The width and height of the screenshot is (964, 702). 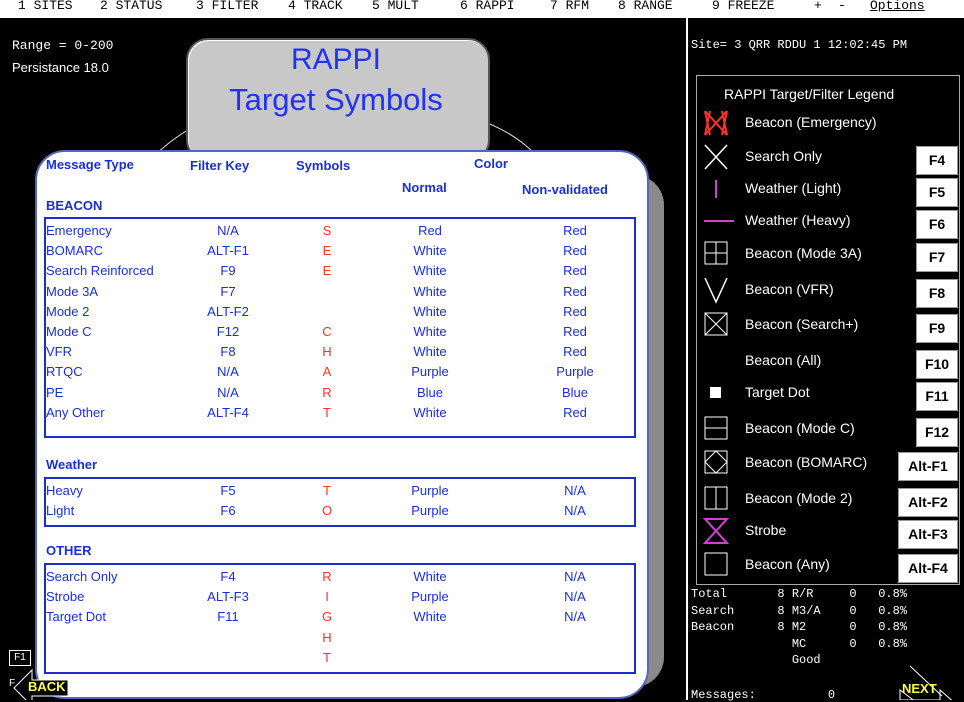 What do you see at coordinates (897, 7) in the screenshot?
I see `menu-item-options: Options` at bounding box center [897, 7].